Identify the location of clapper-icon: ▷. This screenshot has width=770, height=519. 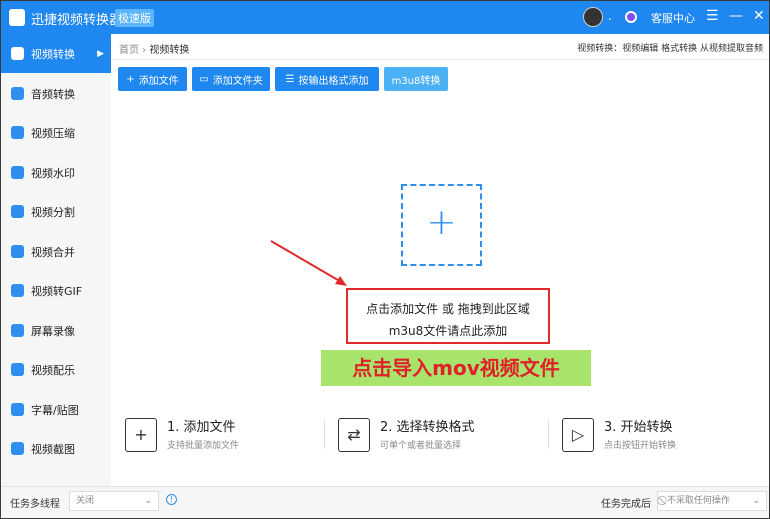
(578, 435).